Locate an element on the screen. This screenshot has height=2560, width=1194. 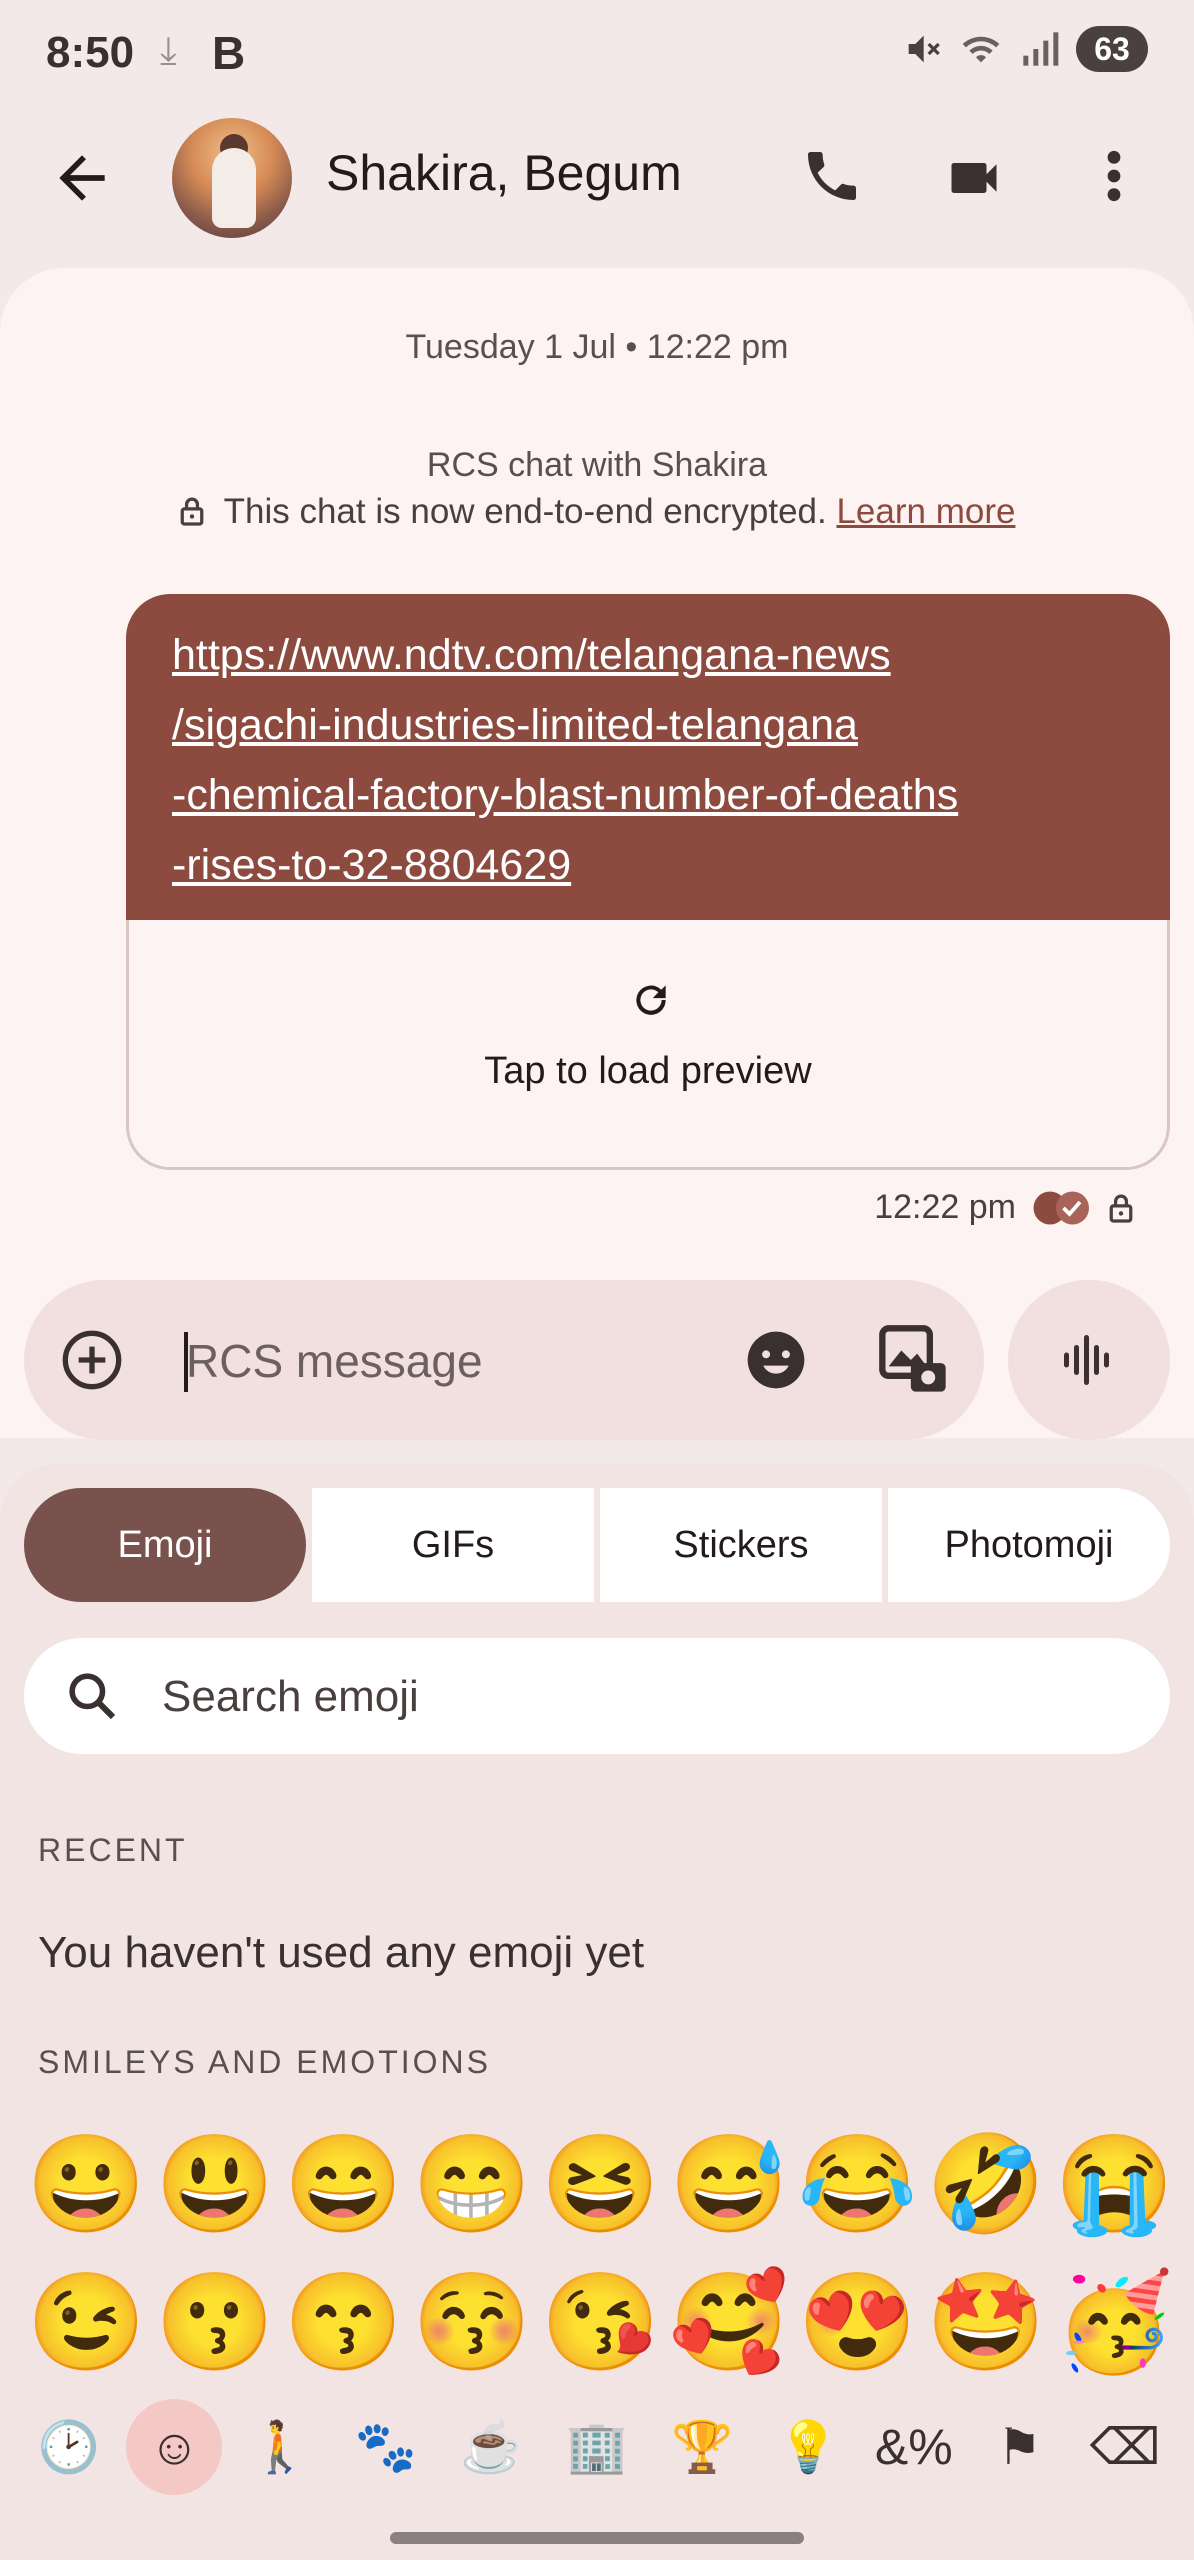
tab-photomoji: Photomoji is located at coordinates (1029, 1545).